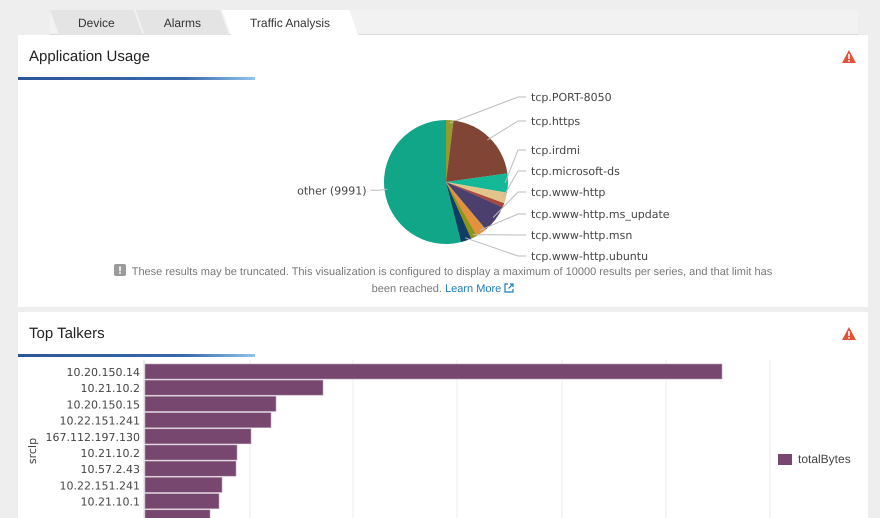 The image size is (880, 518). Describe the element at coordinates (290, 22) in the screenshot. I see `tab: Traffic Analysis` at that location.